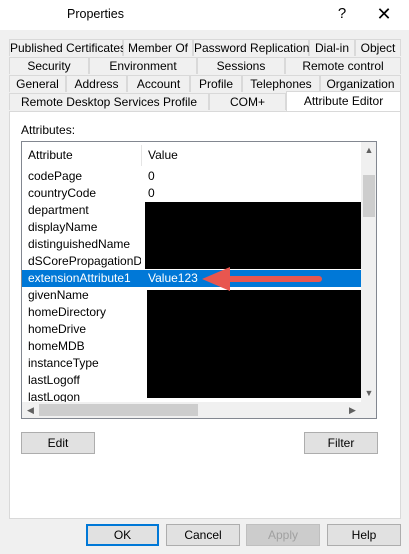  I want to click on close-icon: ✕, so click(384, 14).